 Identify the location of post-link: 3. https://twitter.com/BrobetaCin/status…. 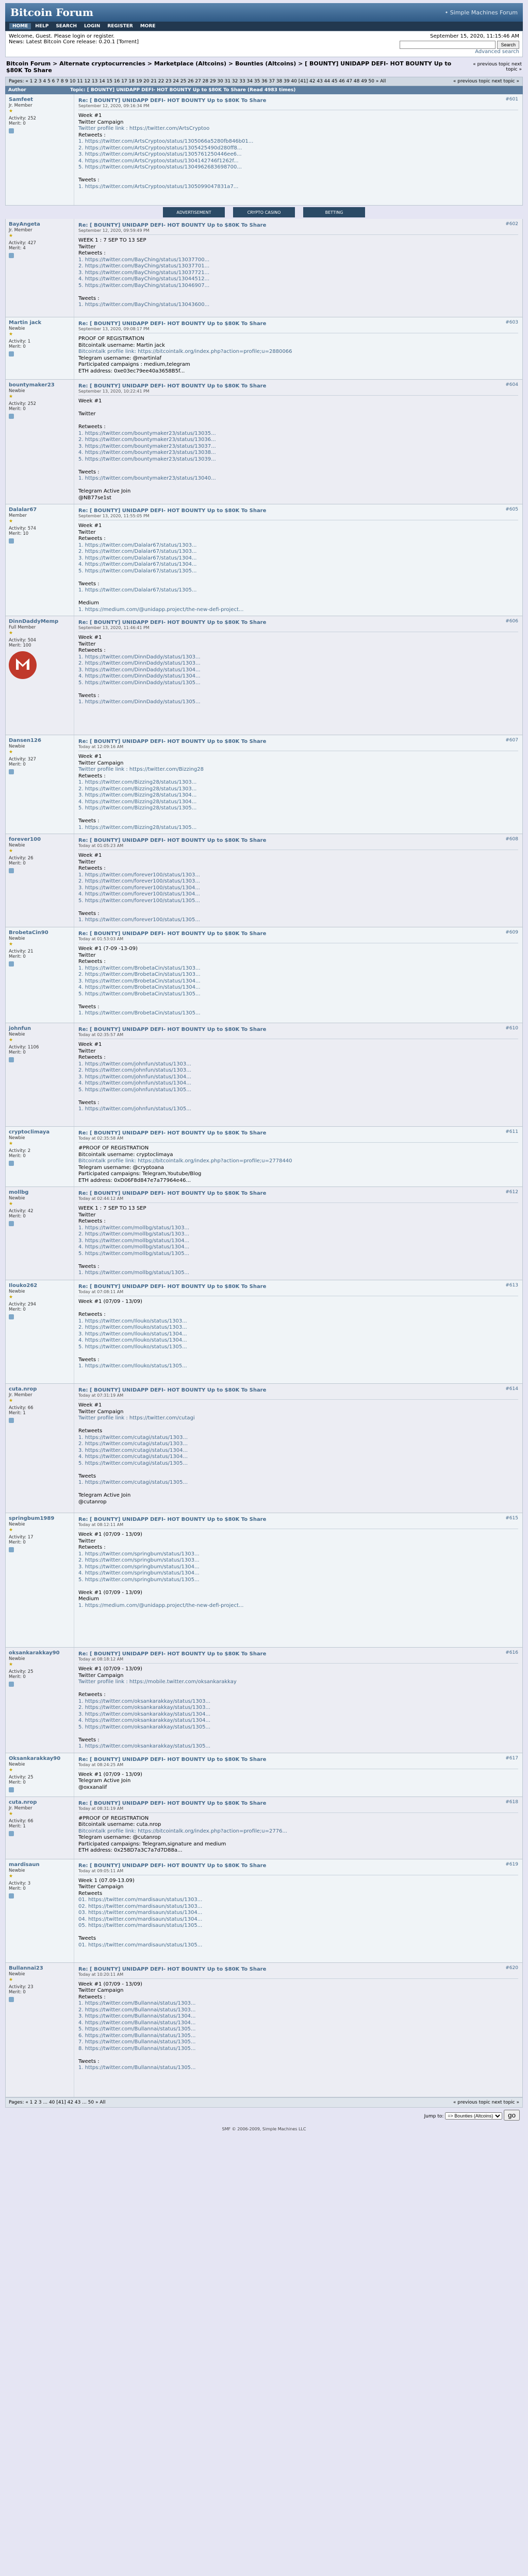
(298, 981).